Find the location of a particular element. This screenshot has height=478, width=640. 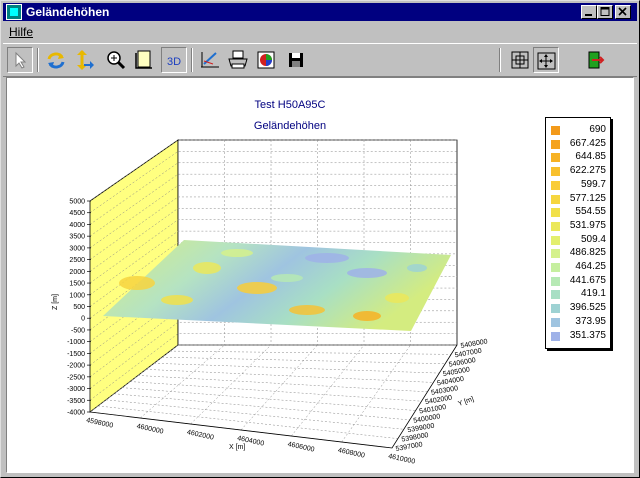

legend-label: 577.125 is located at coordinates (587, 198).